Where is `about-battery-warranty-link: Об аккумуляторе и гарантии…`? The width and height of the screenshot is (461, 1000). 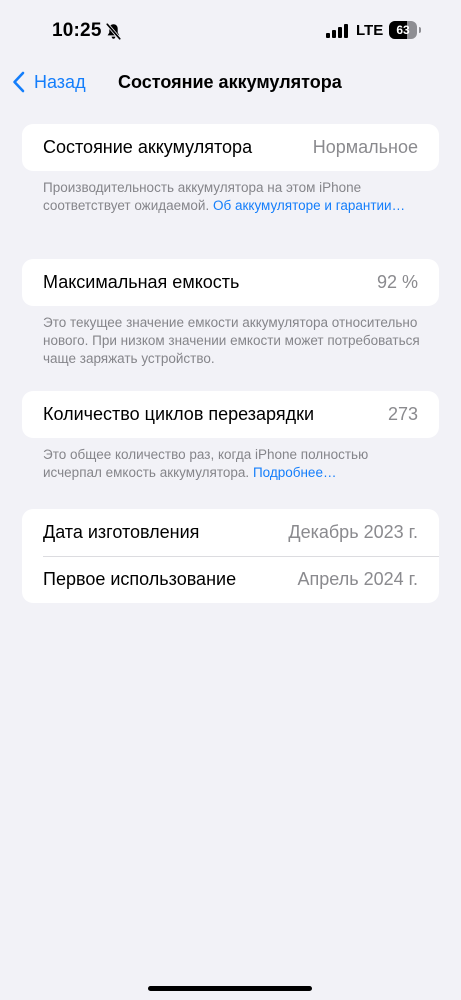
about-battery-warranty-link: Об аккумуляторе и гарантии… is located at coordinates (309, 205).